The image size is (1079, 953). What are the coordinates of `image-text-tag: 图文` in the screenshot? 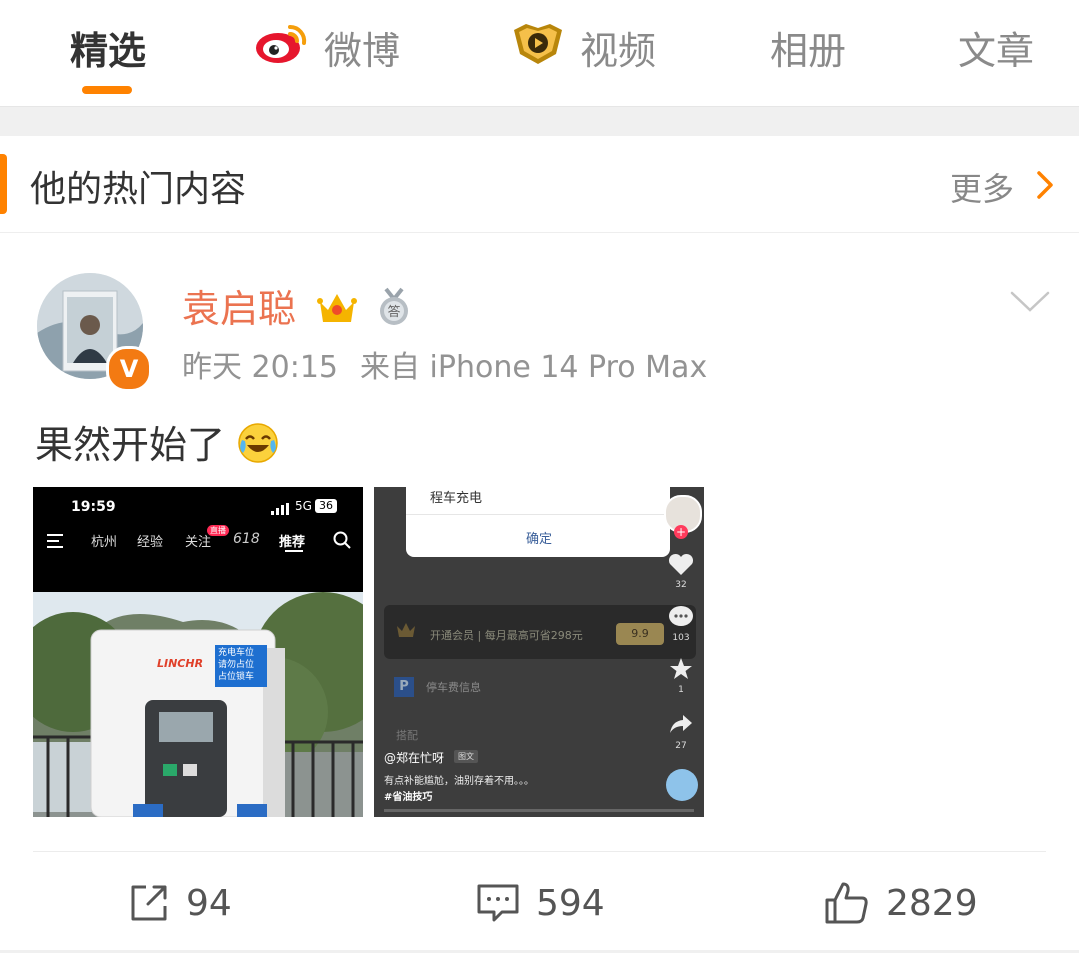 It's located at (466, 756).